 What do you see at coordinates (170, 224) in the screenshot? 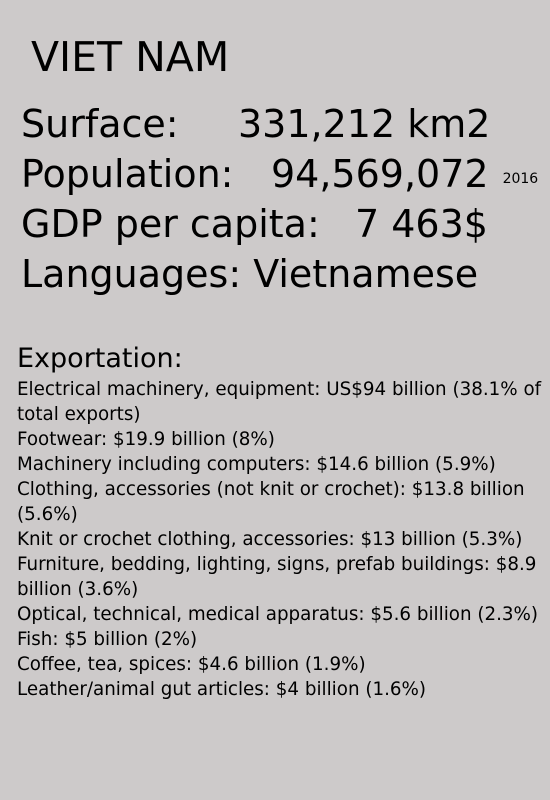
I see `gdp-label: GDP per capita:` at bounding box center [170, 224].